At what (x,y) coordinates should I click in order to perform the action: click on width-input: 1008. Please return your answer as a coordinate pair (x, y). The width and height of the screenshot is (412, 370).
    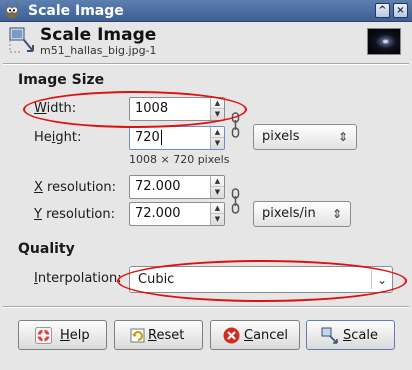
    Looking at the image, I should click on (151, 109).